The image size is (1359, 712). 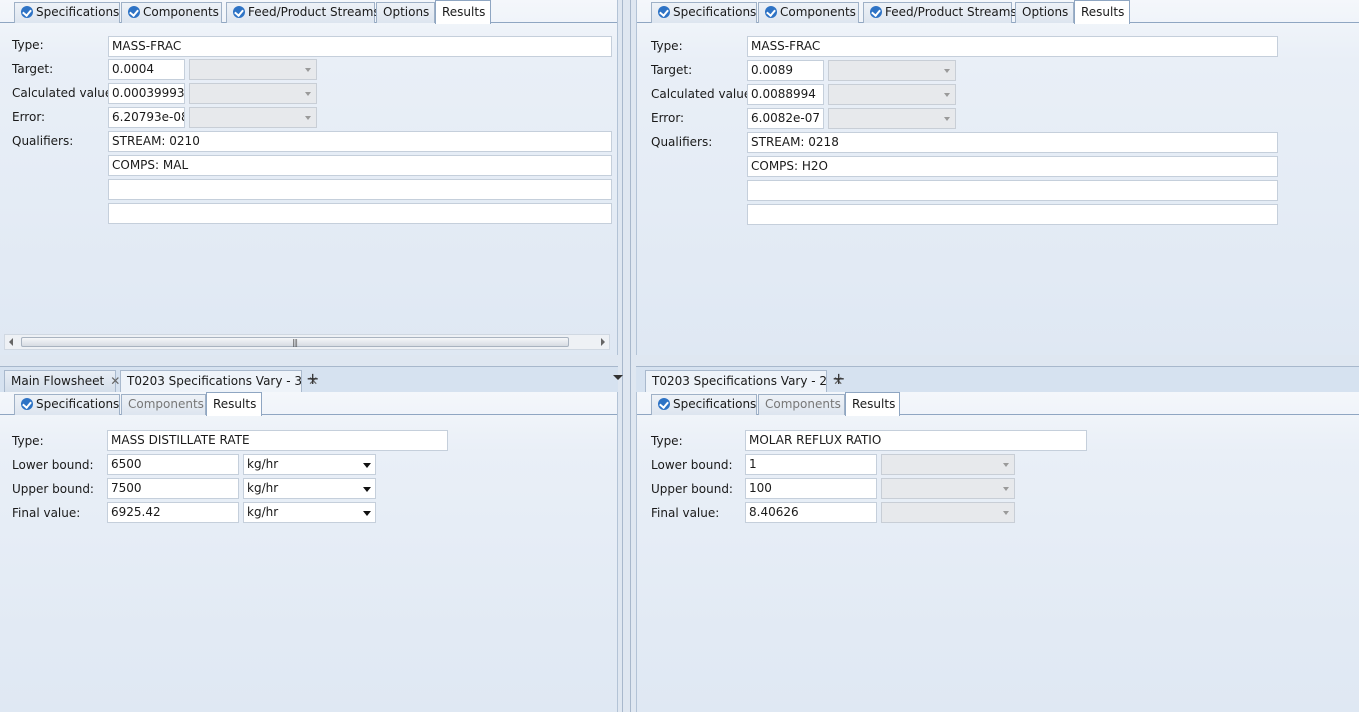 What do you see at coordinates (811, 488) in the screenshot?
I see `upper-bound-field: 100` at bounding box center [811, 488].